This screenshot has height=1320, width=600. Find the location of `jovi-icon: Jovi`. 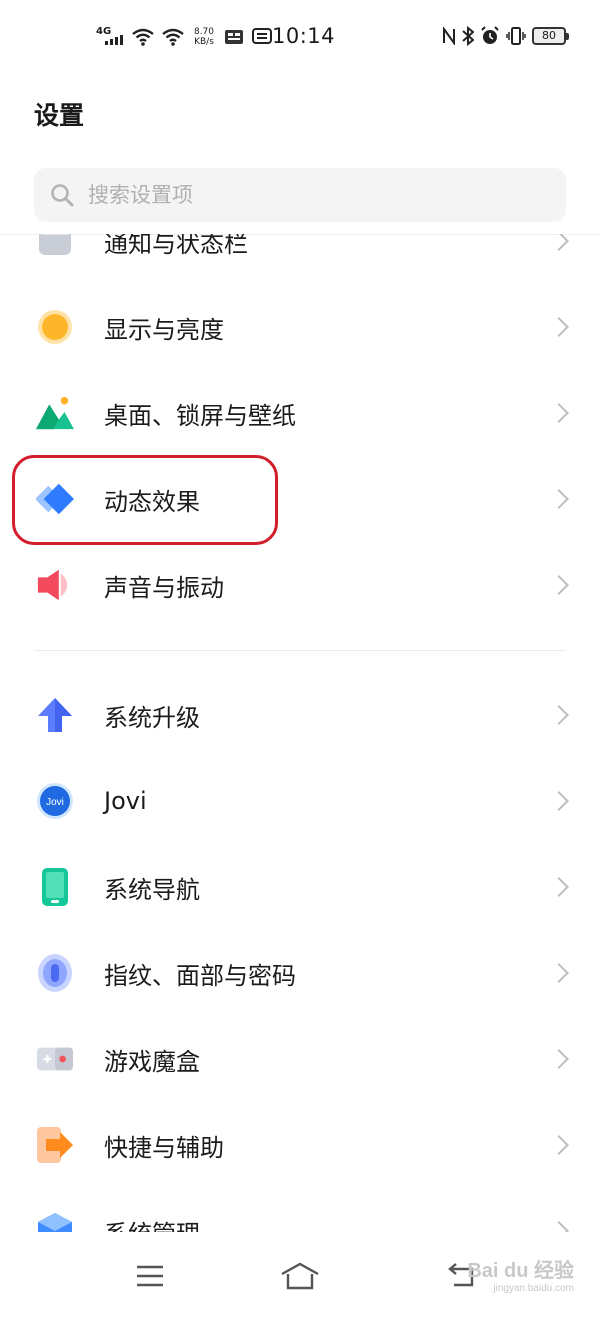

jovi-icon: Jovi is located at coordinates (55, 801).